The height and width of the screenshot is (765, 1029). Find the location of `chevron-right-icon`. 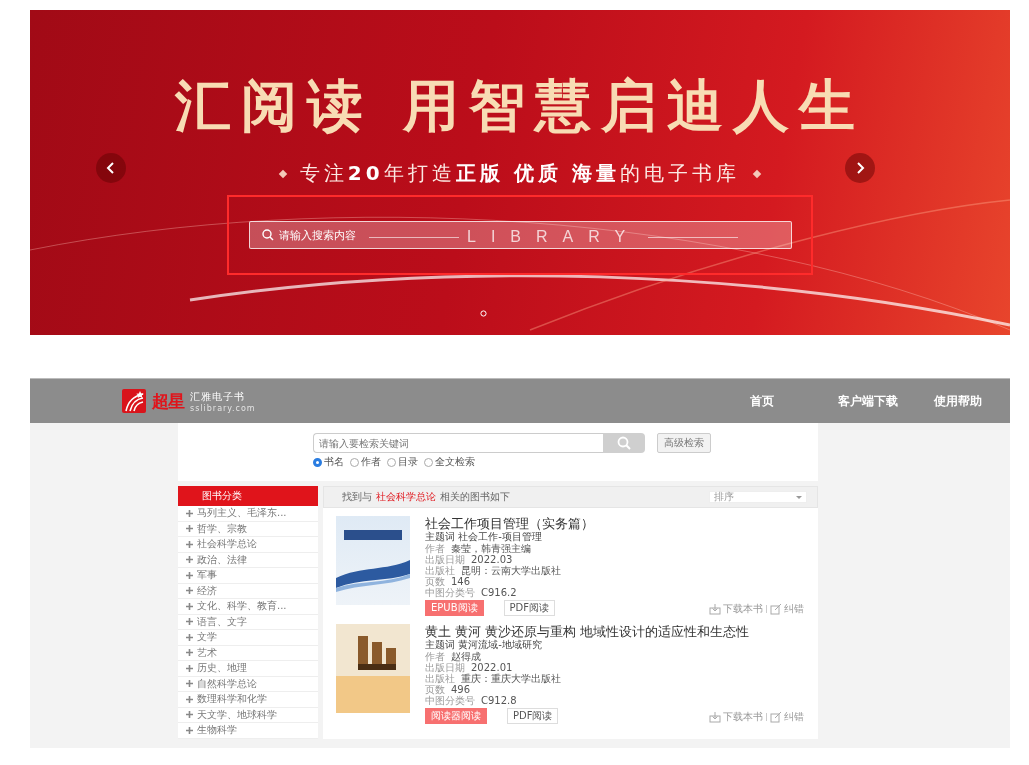

chevron-right-icon is located at coordinates (860, 168).